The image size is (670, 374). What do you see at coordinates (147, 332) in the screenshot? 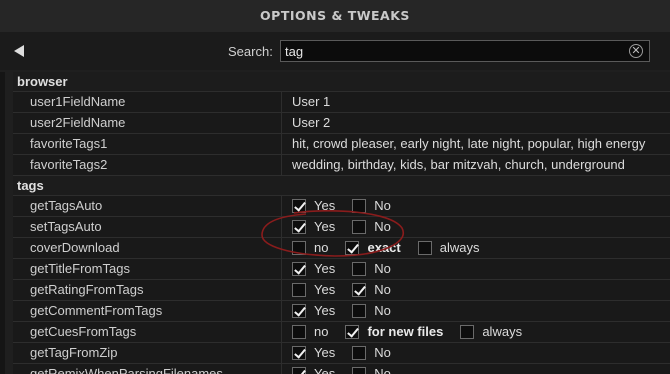
I see `option-name: getCuesFromTags` at bounding box center [147, 332].